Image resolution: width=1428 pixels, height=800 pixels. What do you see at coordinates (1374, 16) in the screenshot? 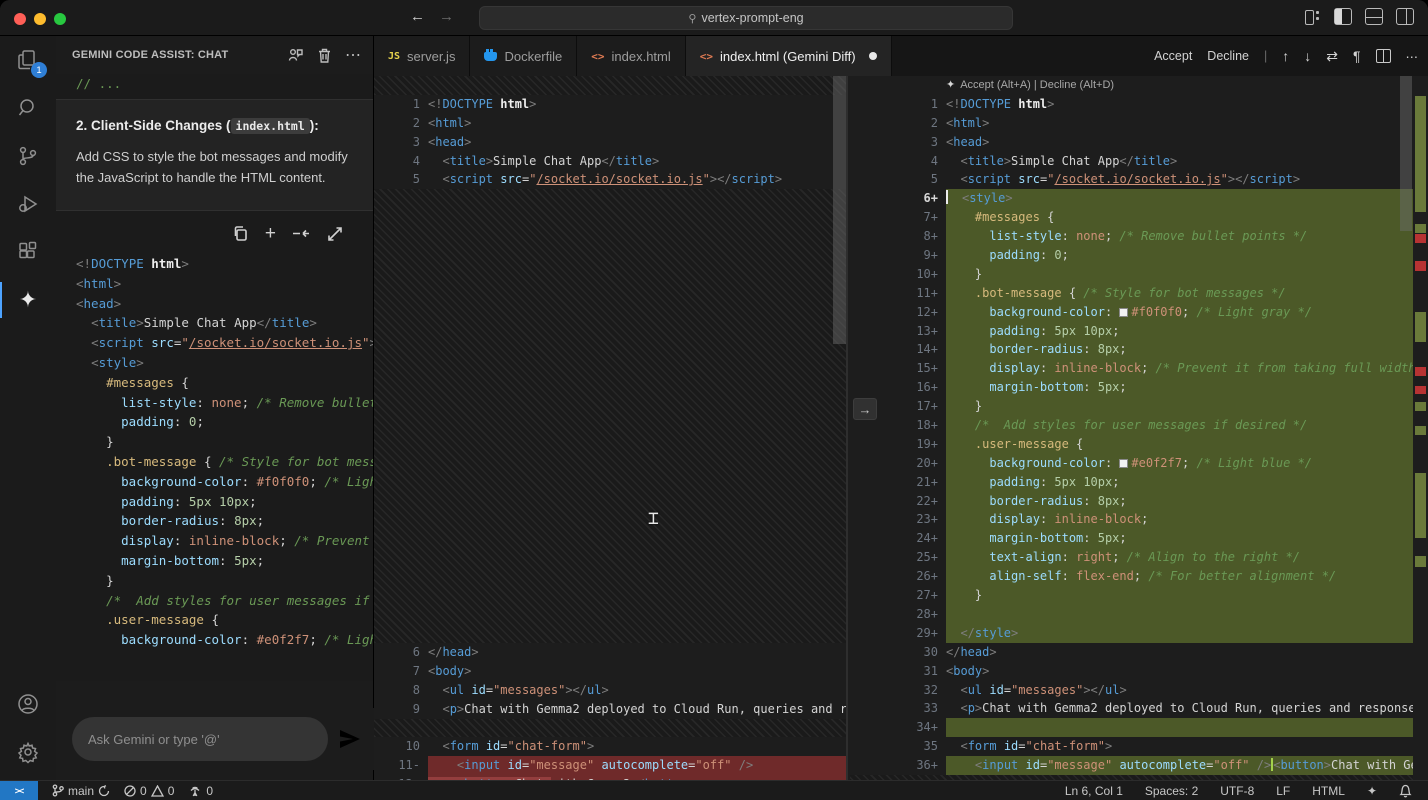
I see `toggle-panel-icon` at bounding box center [1374, 16].